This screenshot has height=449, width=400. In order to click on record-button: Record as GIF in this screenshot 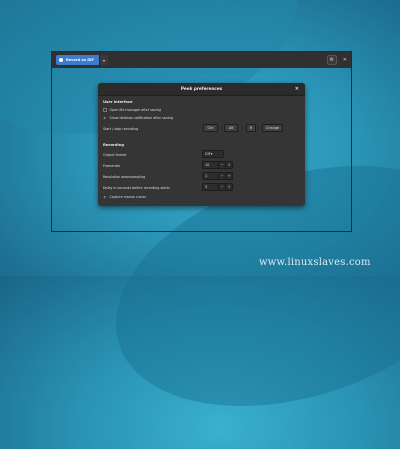, I will do `click(77, 60)`.